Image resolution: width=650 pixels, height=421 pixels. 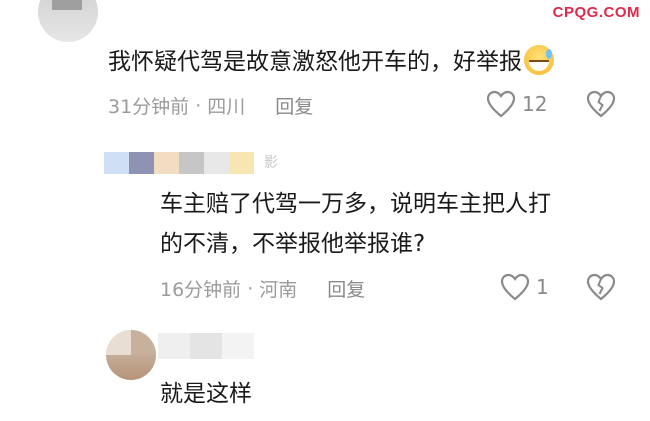 I want to click on comment-time: 31分钟前, so click(x=149, y=107).